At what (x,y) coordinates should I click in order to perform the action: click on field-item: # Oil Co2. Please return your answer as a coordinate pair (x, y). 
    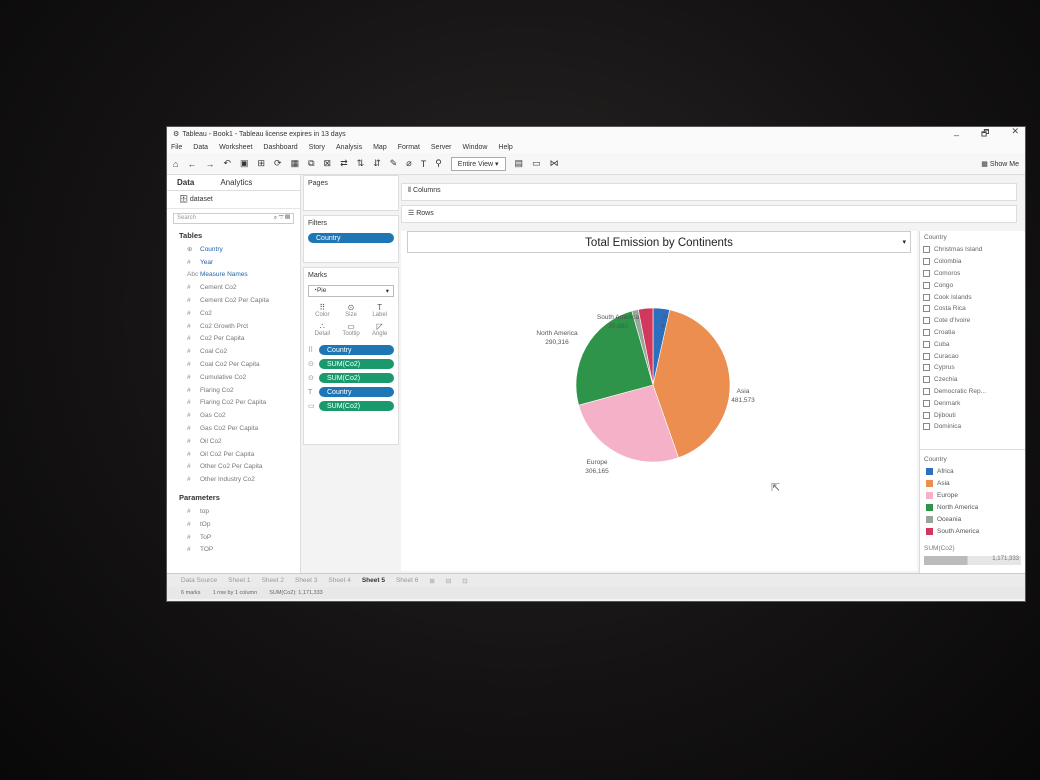
    Looking at the image, I should click on (233, 441).